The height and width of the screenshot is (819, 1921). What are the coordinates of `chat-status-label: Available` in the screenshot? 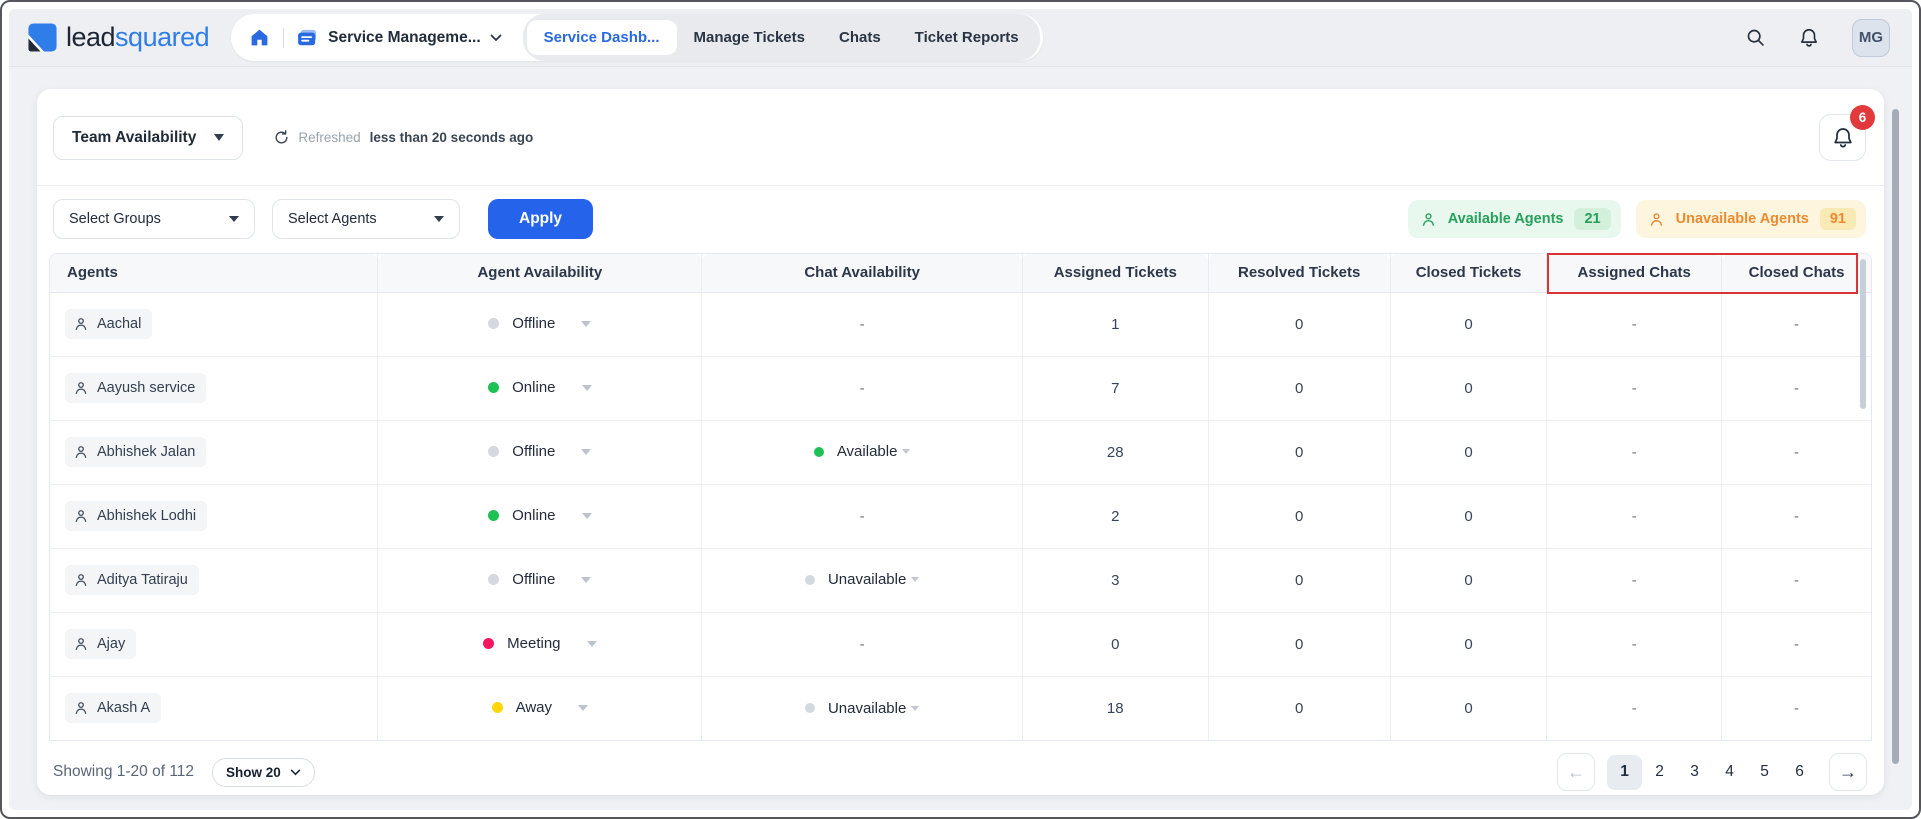 It's located at (867, 452).